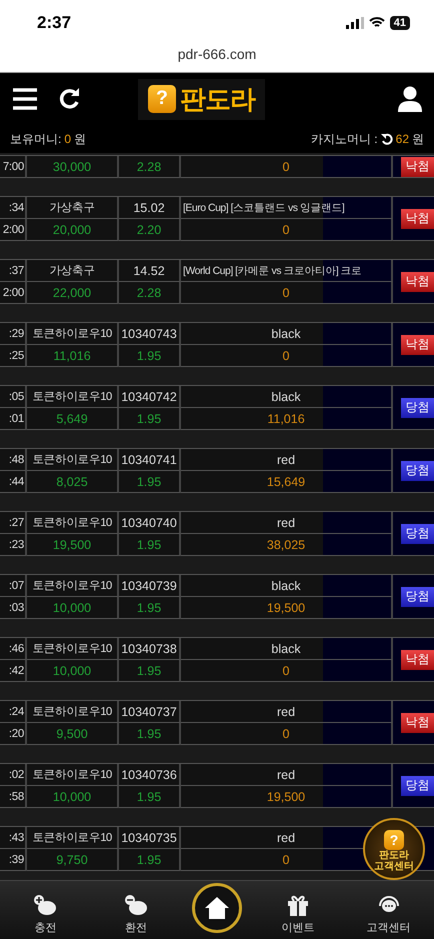  Describe the element at coordinates (54, 23) in the screenshot. I see `status-time: 2:37` at that location.